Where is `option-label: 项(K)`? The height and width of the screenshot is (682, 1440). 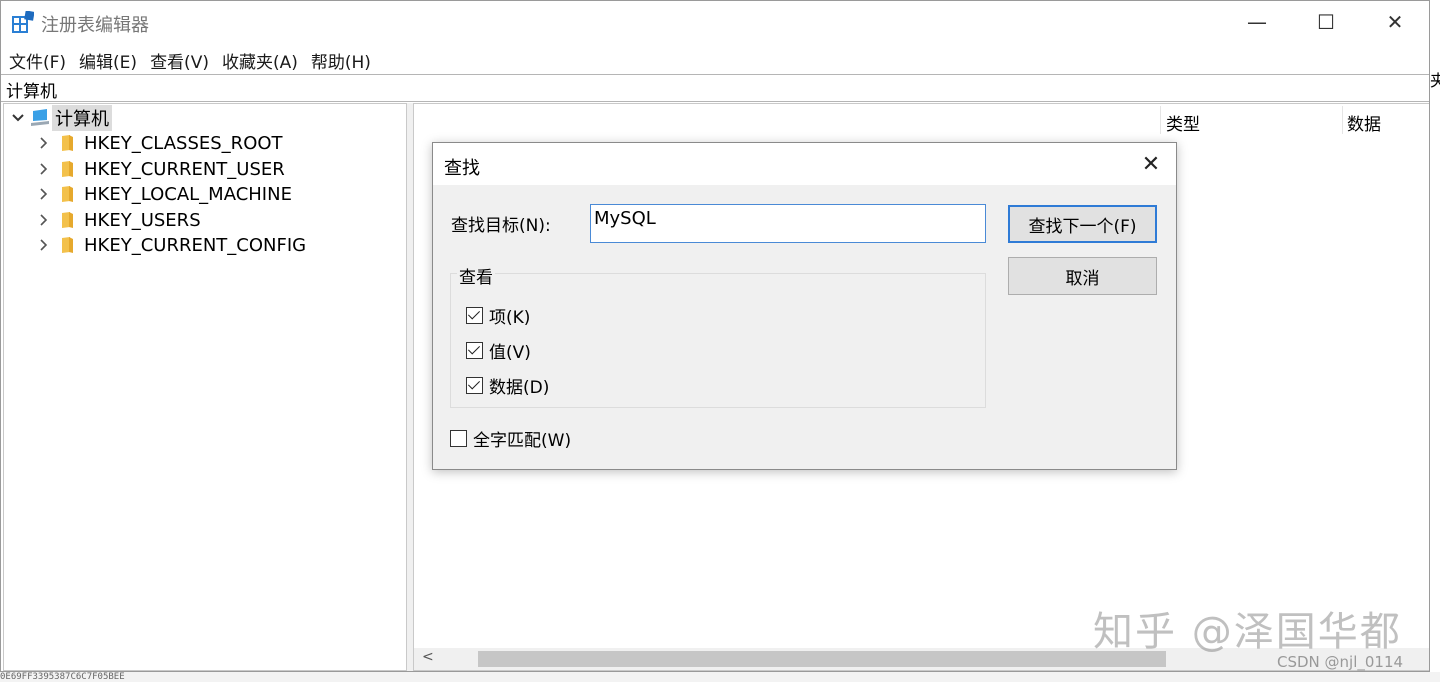 option-label: 项(K) is located at coordinates (510, 318).